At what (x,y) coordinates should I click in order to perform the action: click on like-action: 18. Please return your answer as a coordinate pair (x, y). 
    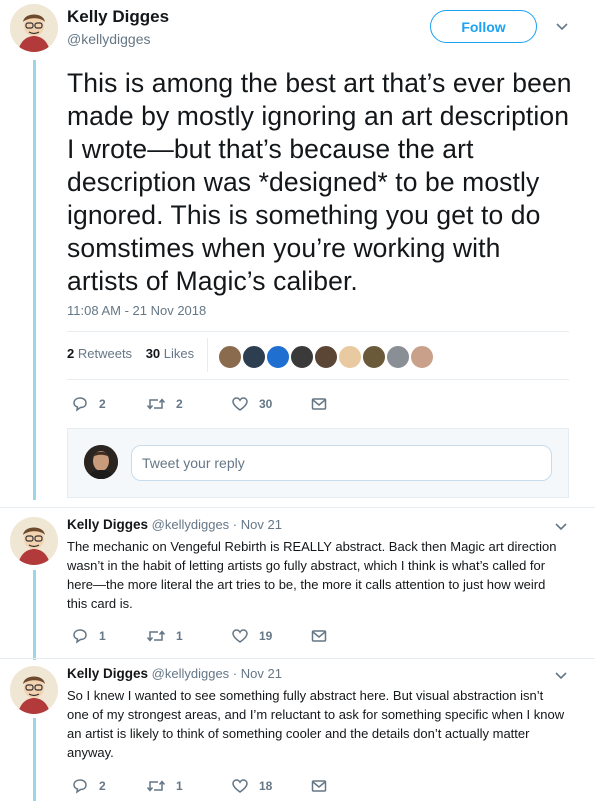
    Looking at the image, I should click on (251, 786).